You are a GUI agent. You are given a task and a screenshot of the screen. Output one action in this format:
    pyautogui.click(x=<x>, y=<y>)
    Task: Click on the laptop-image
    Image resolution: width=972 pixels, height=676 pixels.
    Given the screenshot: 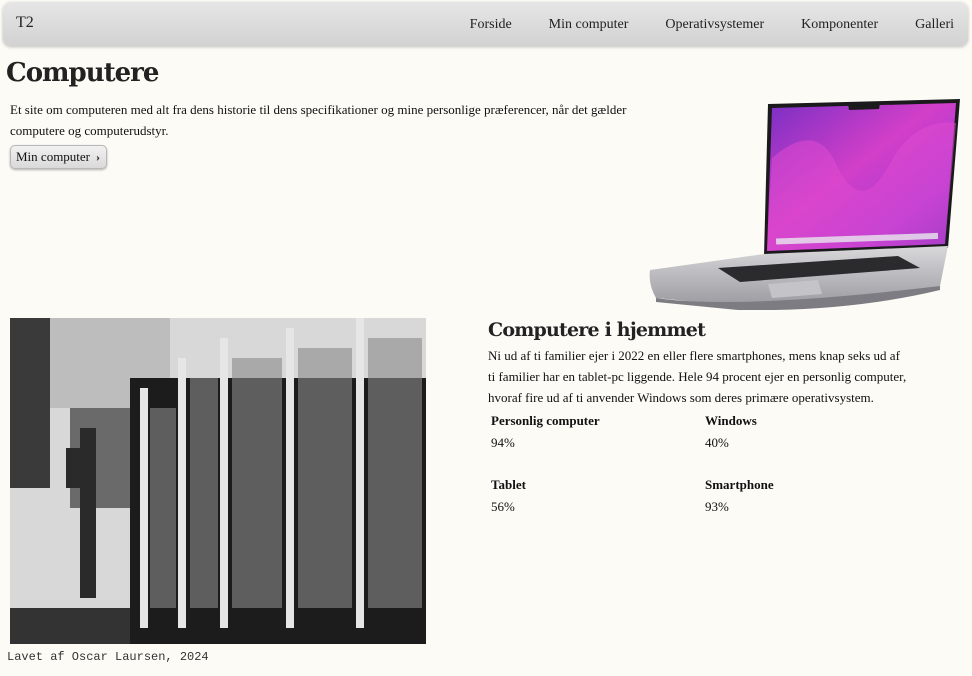 What is the action you would take?
    pyautogui.click(x=804, y=204)
    